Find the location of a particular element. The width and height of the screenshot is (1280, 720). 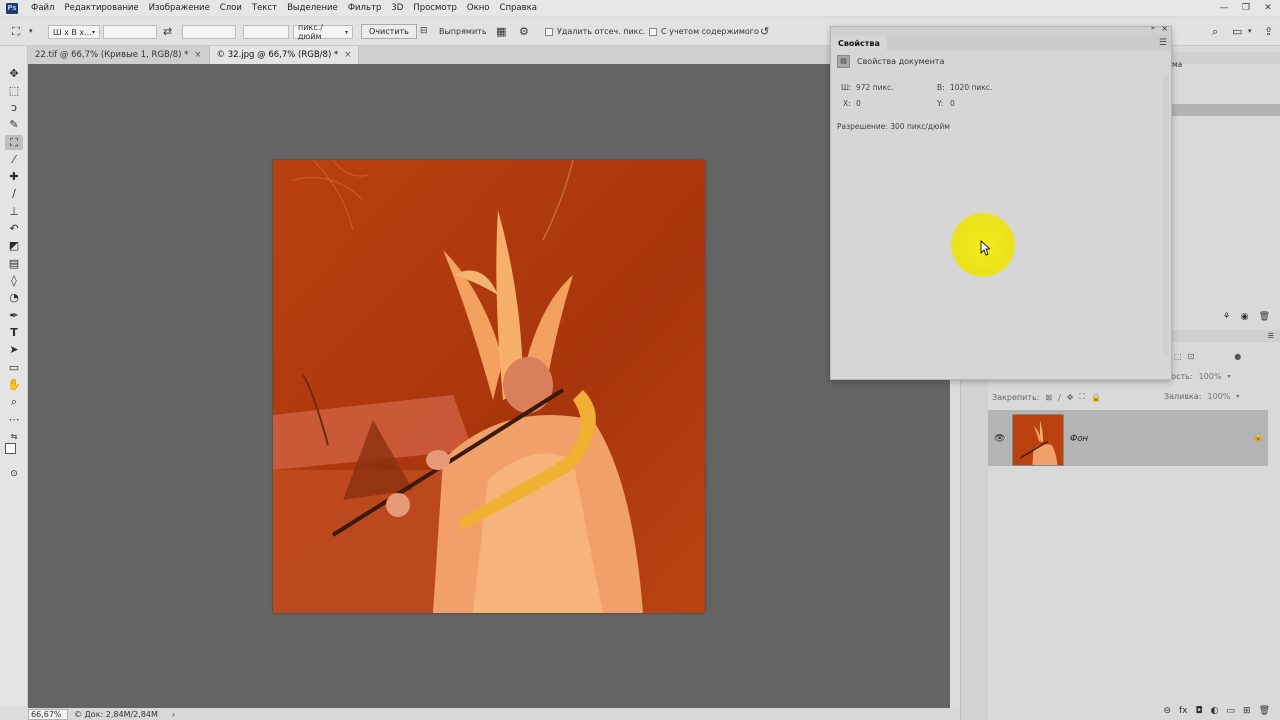

menu-3d: 3D is located at coordinates (397, 8).